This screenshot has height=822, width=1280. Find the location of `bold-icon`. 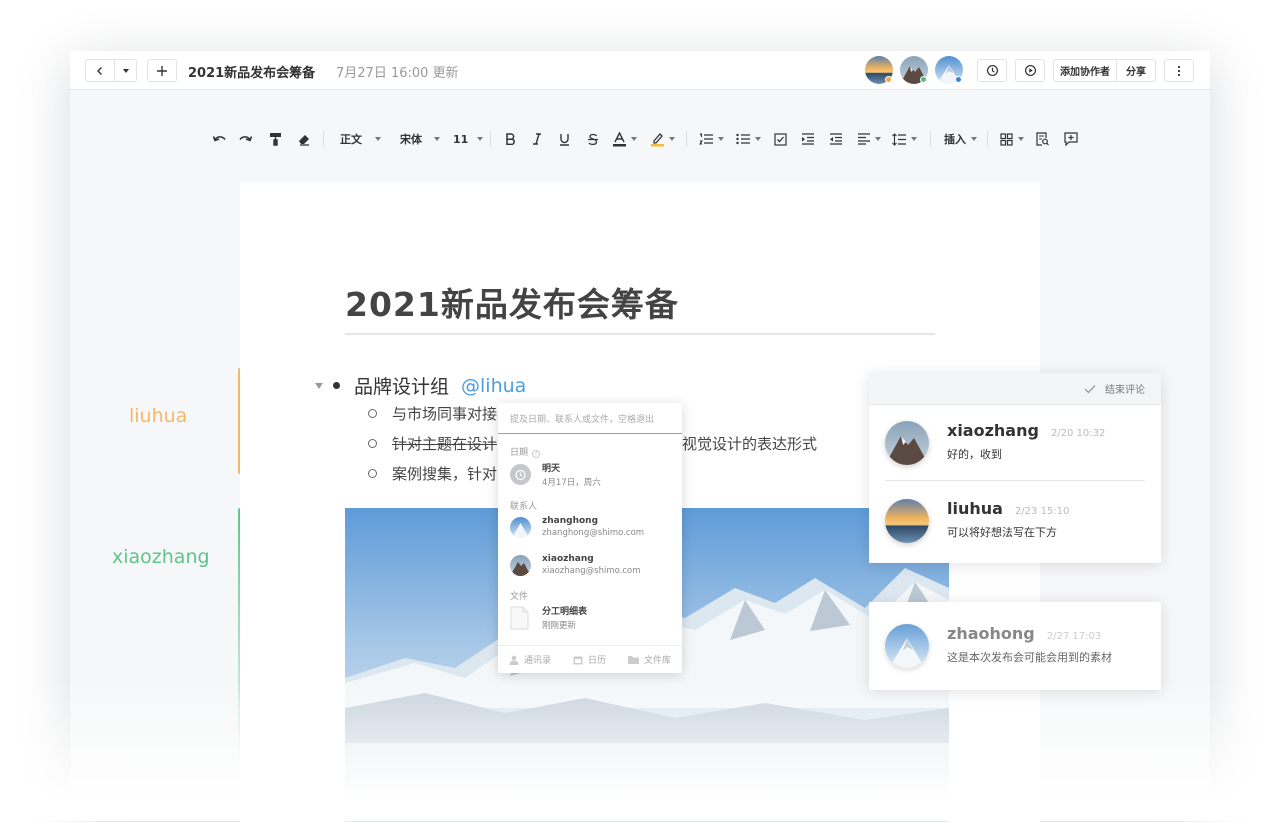

bold-icon is located at coordinates (510, 139).